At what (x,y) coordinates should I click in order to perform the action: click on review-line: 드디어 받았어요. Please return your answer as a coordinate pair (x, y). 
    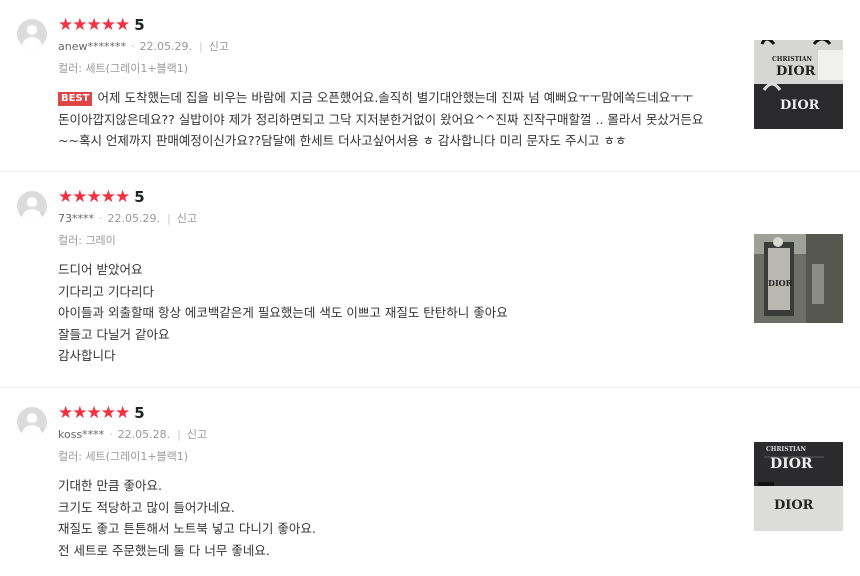
    Looking at the image, I should click on (100, 269).